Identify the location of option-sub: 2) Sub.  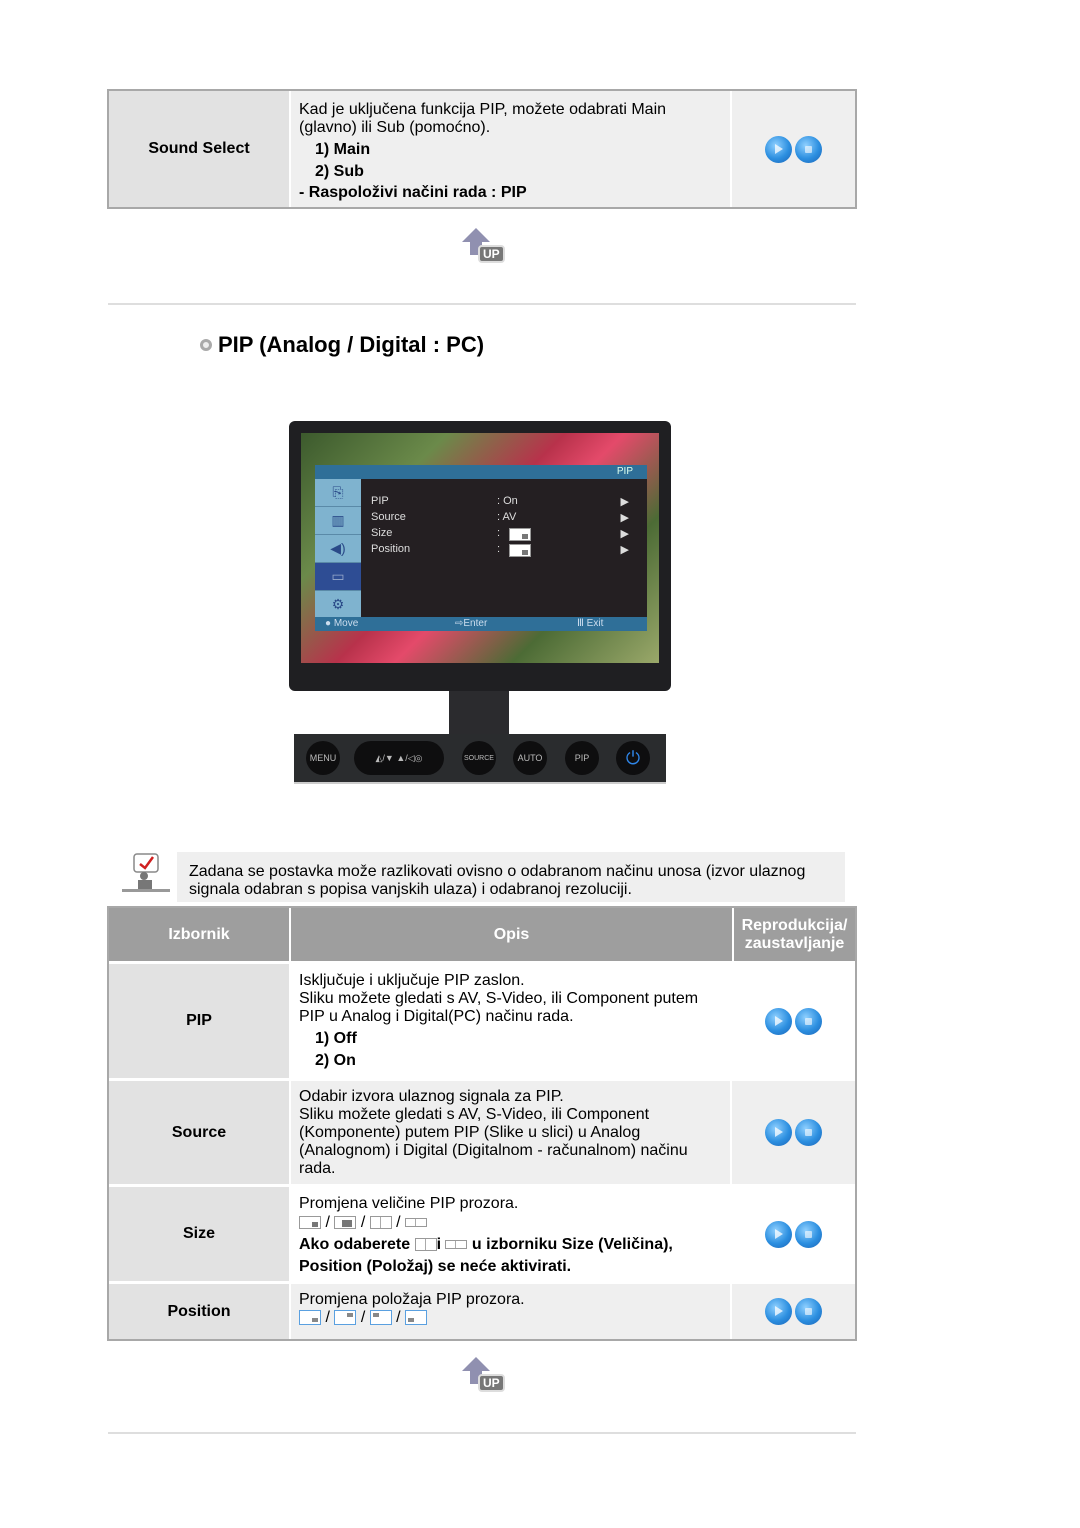
(339, 171).